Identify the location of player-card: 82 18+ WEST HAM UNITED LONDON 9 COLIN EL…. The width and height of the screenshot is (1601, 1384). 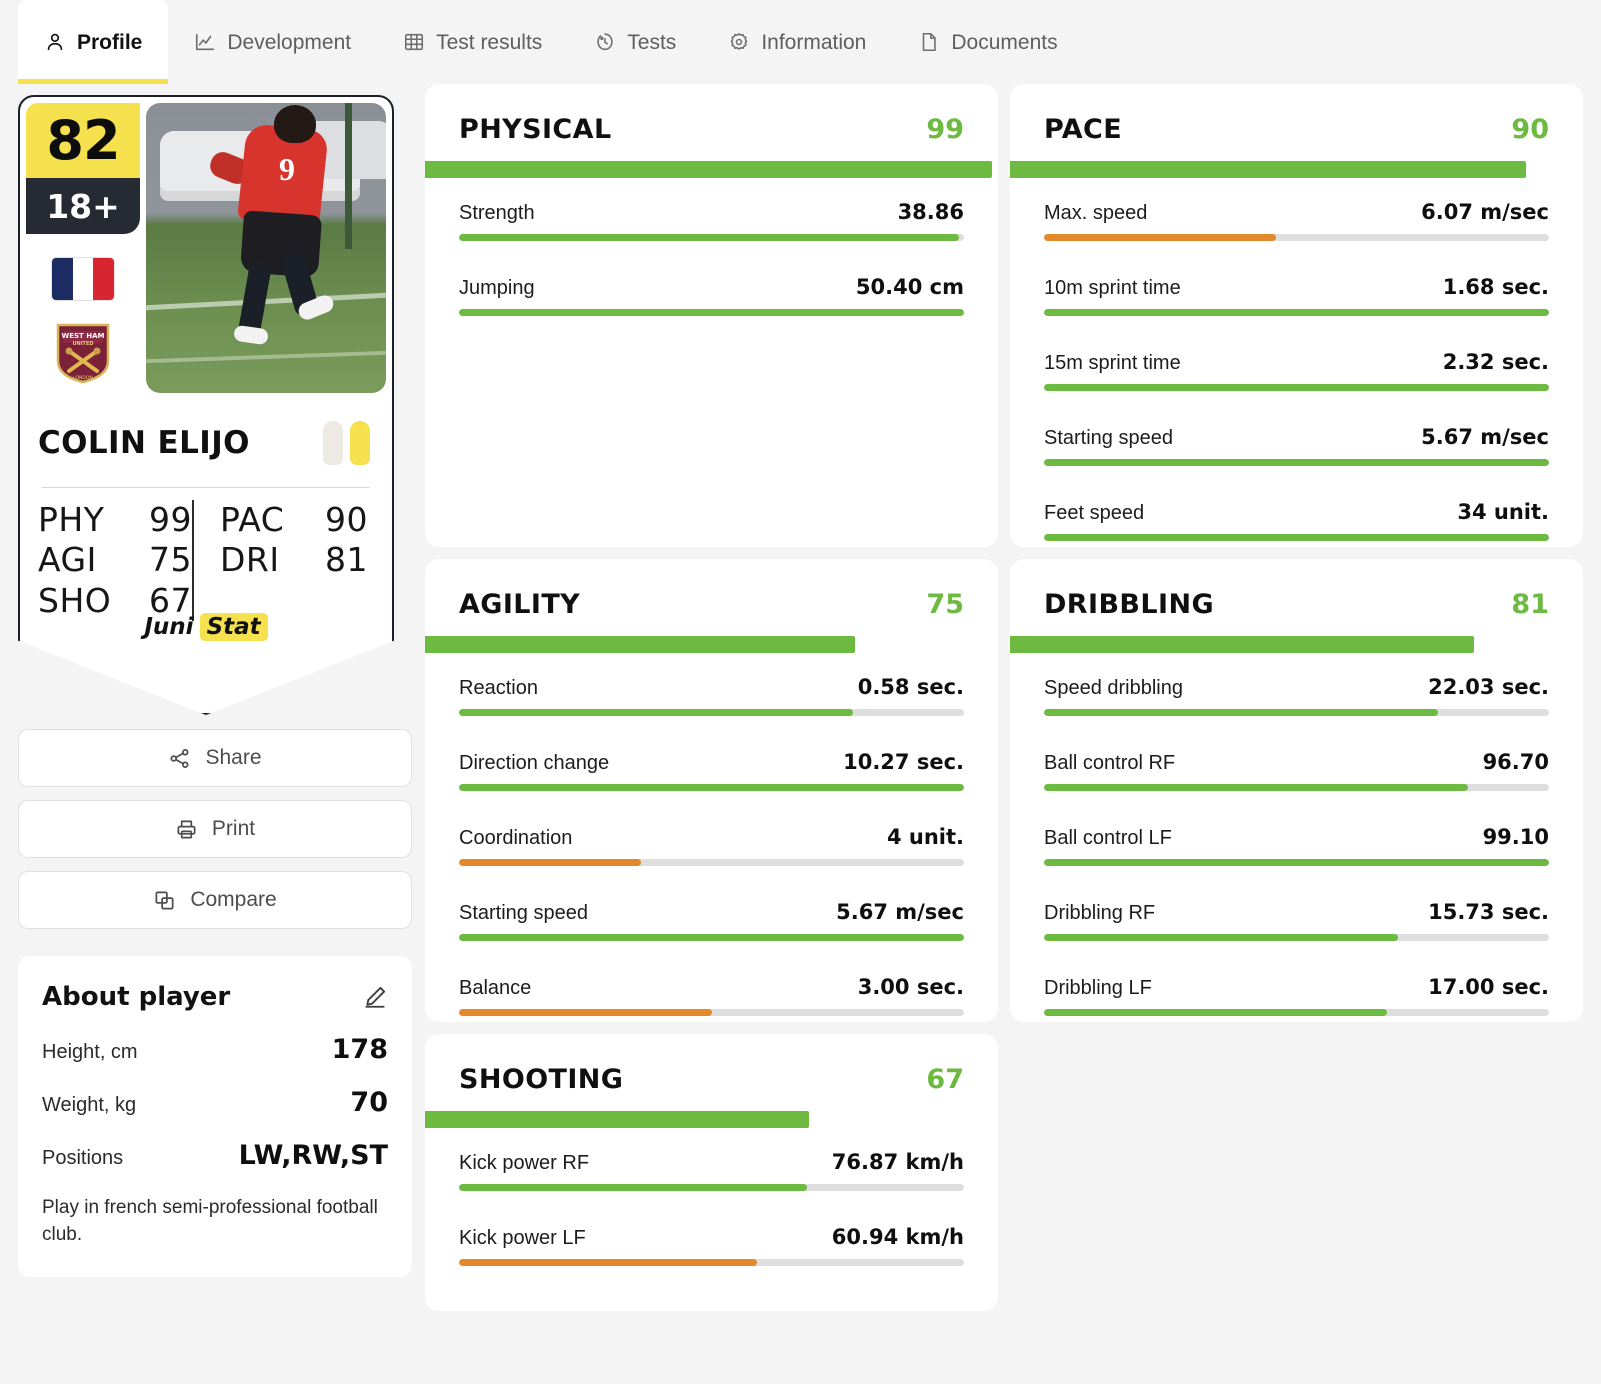
(206, 405).